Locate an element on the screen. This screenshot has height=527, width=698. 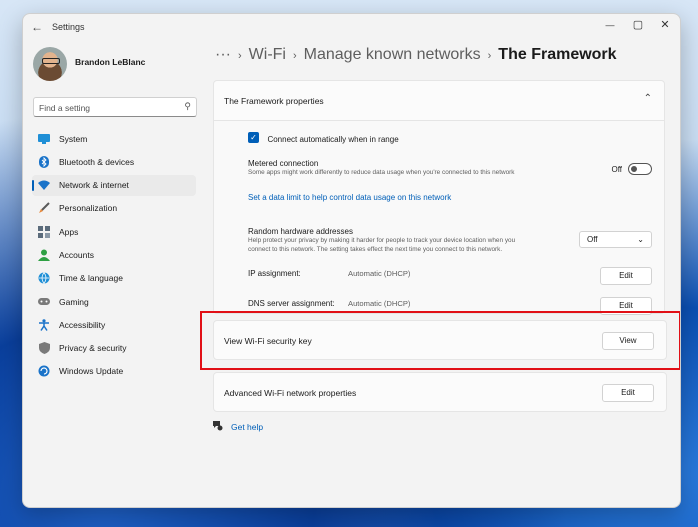
sidebar-item-bluetooth: Bluetooth & devices is located at coordinates (114, 161).